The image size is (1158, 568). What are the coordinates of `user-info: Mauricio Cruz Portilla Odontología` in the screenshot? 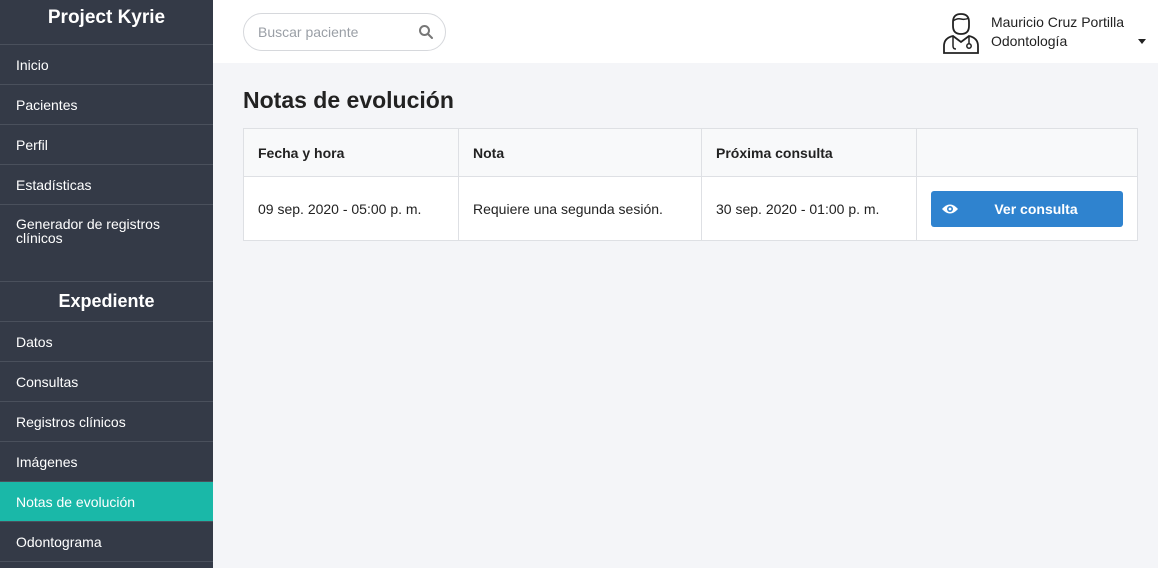 It's located at (1057, 32).